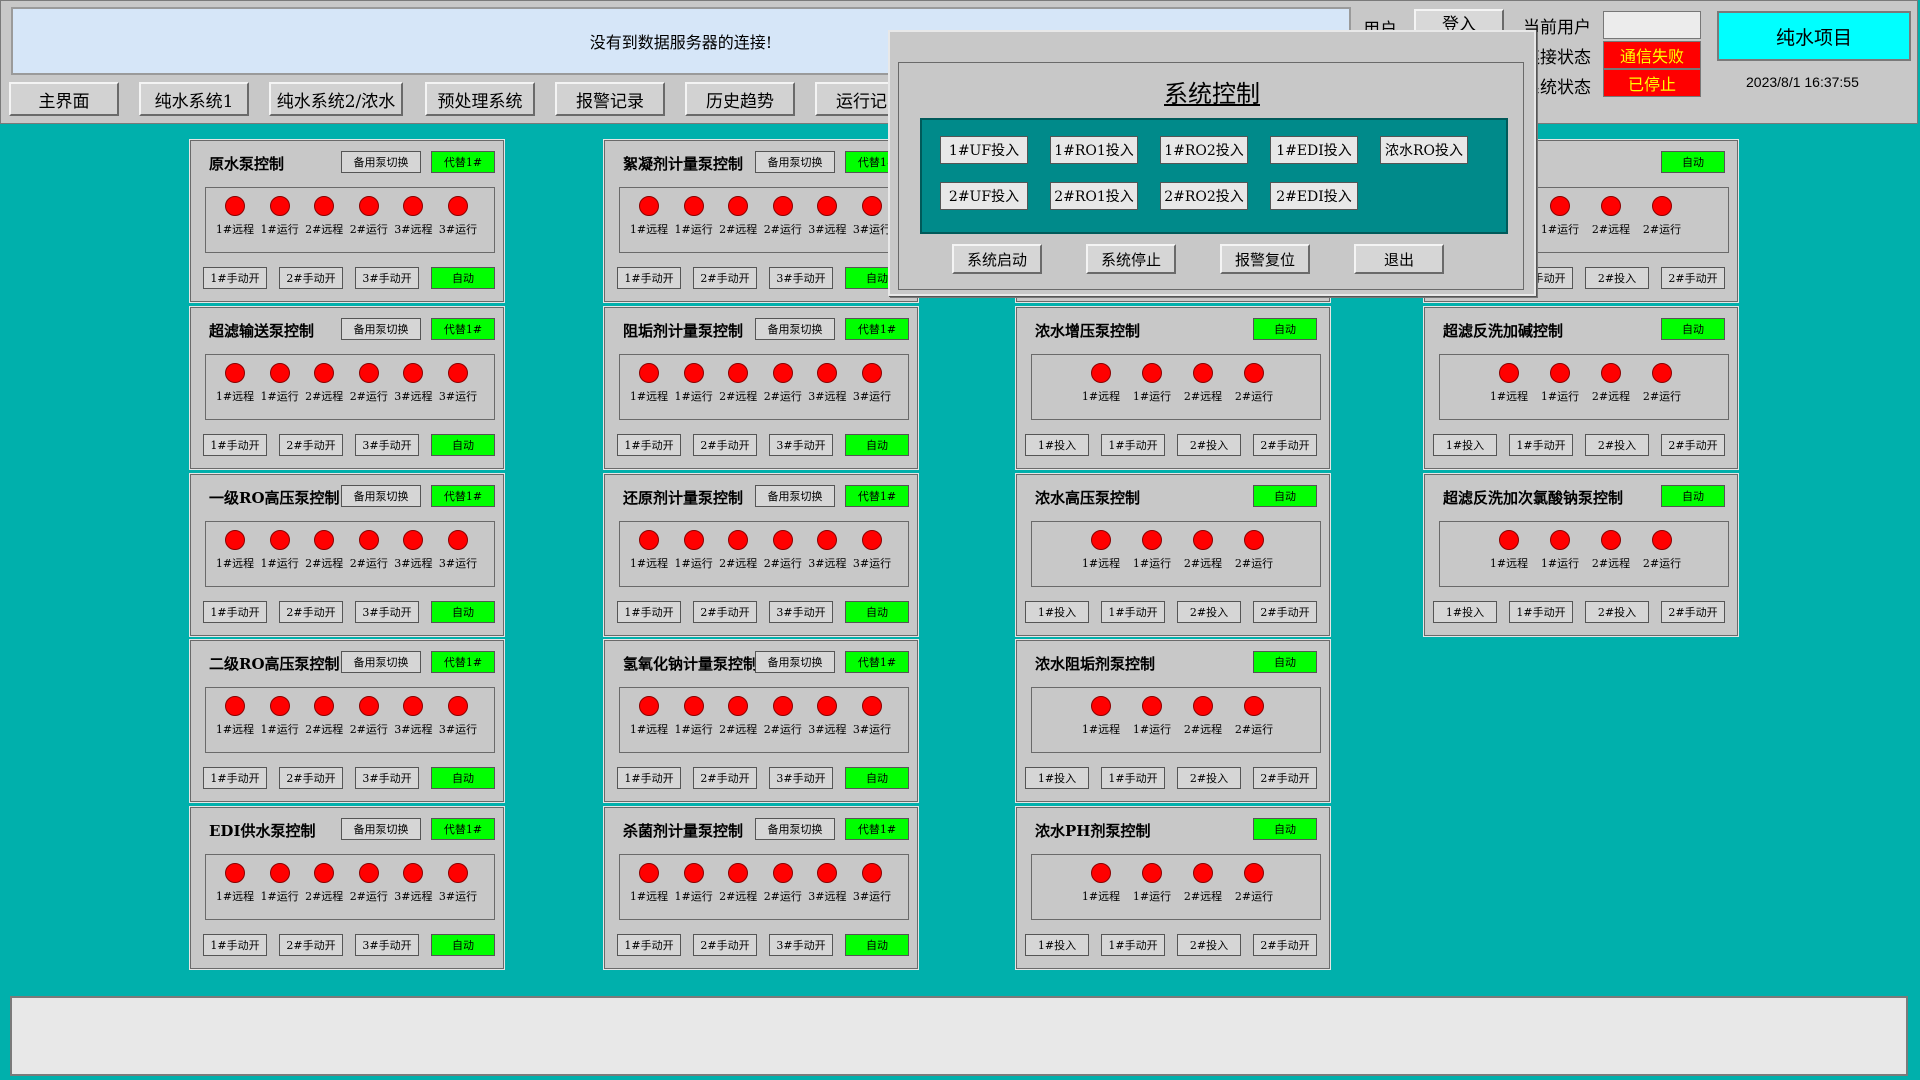 Image resolution: width=1920 pixels, height=1080 pixels. I want to click on ro1-2-enable-button: 2#RO1投入, so click(1094, 196).